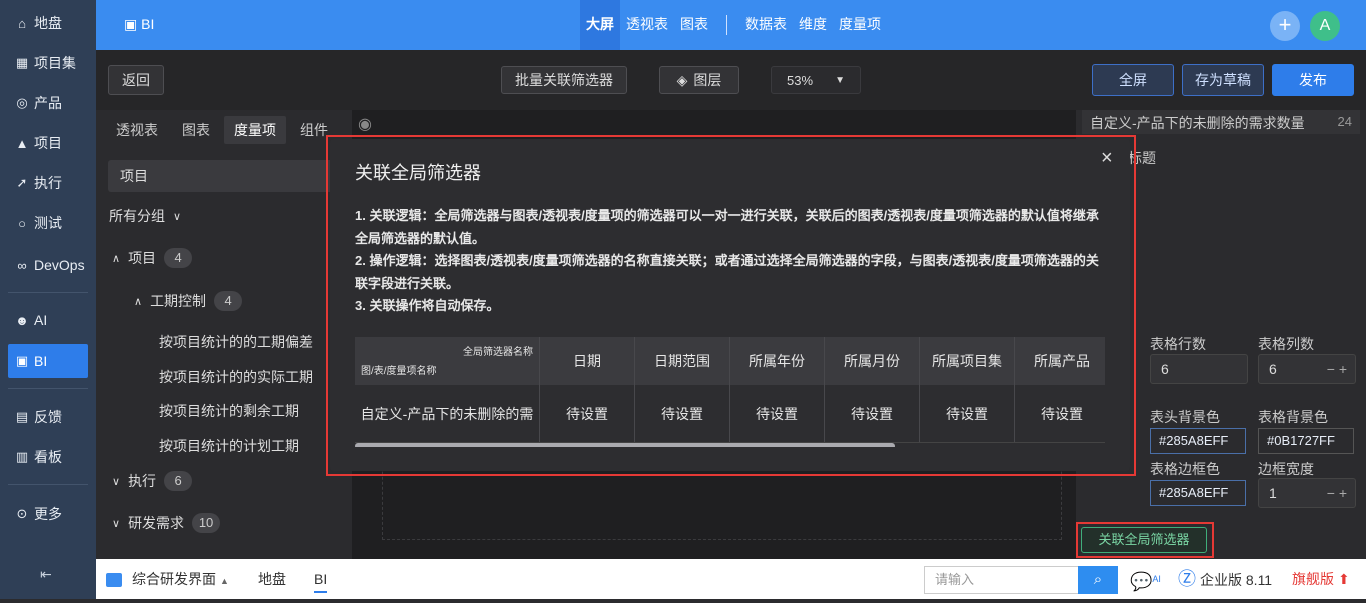 This screenshot has height=603, width=1366. Describe the element at coordinates (682, 361) in the screenshot. I see `column-header: 日期范围` at that location.